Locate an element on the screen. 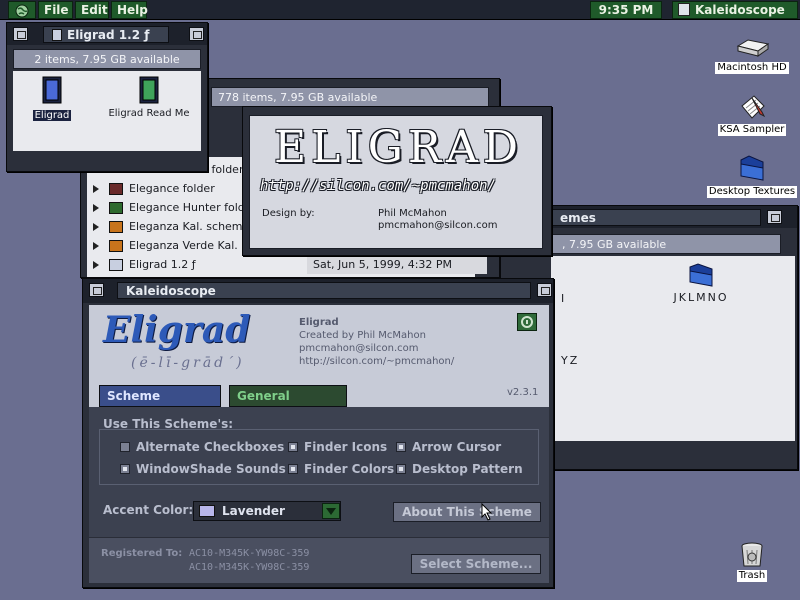  window-title: Kaleidoscope is located at coordinates (324, 290).